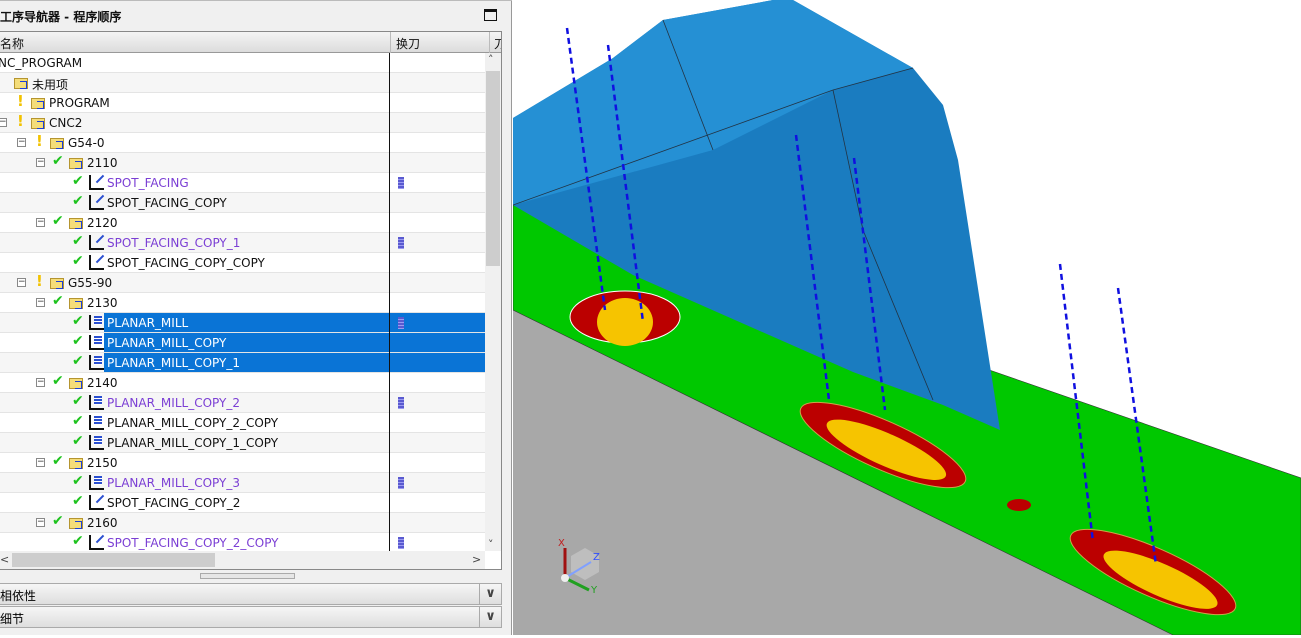 The image size is (1301, 638). I want to click on tree-row: − ✔ 2120, so click(242, 223).